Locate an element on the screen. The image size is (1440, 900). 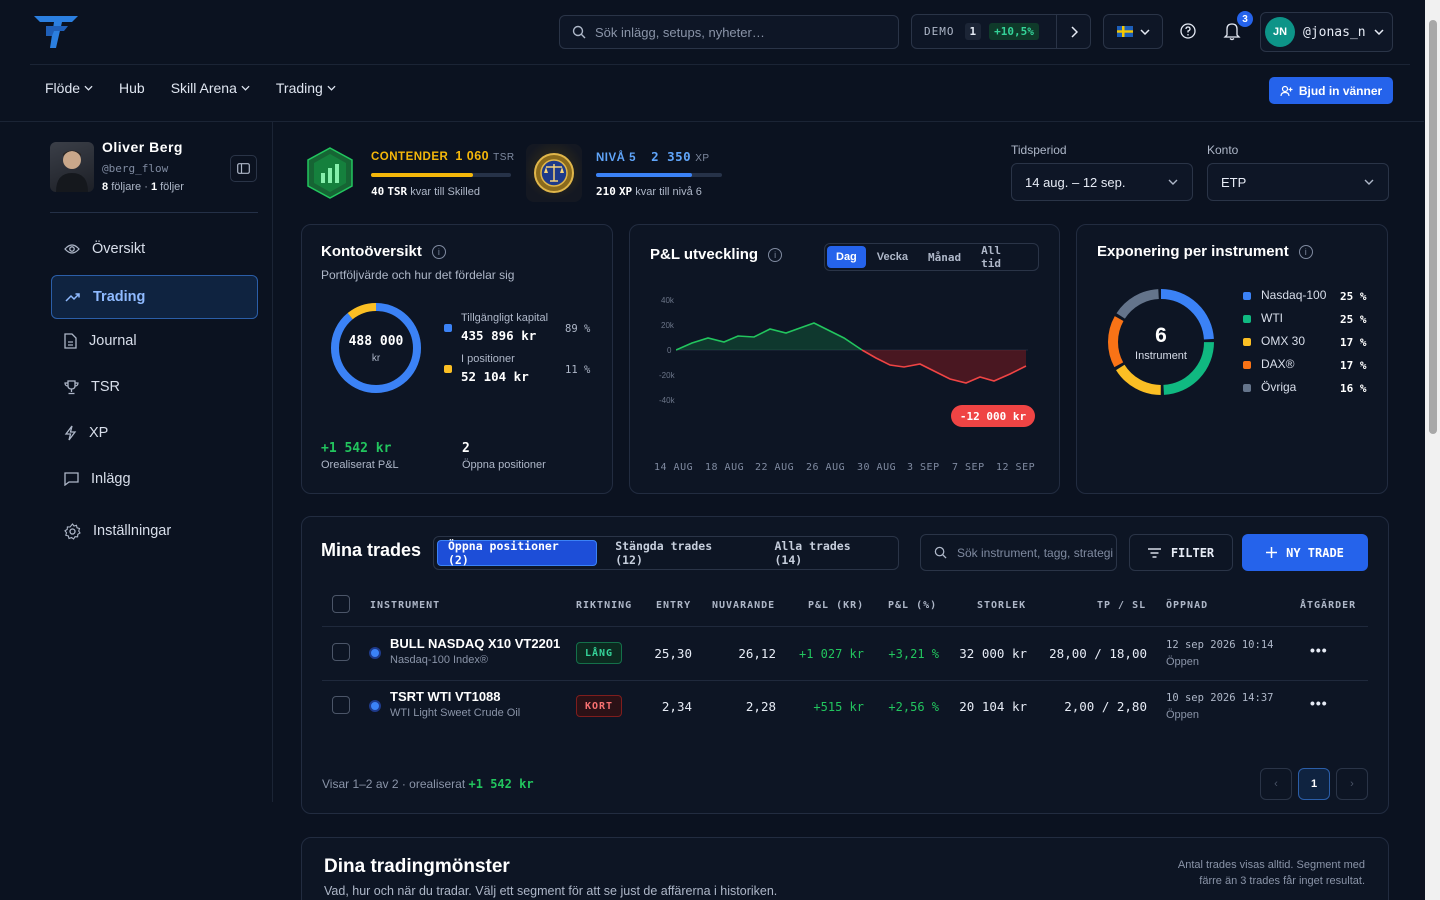
prev-page-button: ‹ is located at coordinates (1276, 784).